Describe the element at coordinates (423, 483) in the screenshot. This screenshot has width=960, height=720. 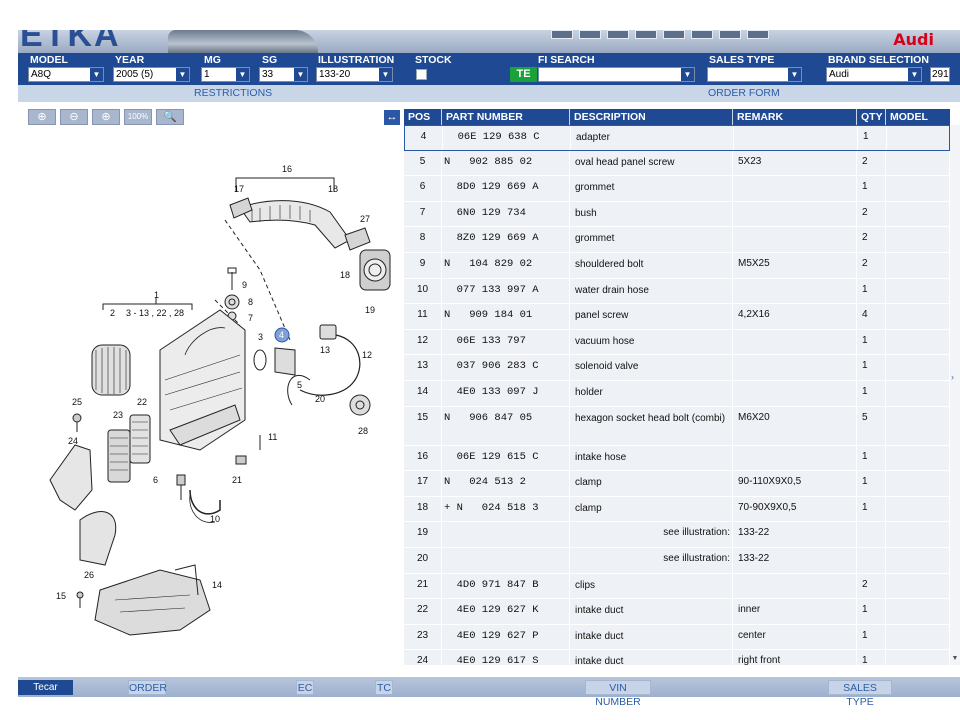
I see `row-pos: 17` at that location.